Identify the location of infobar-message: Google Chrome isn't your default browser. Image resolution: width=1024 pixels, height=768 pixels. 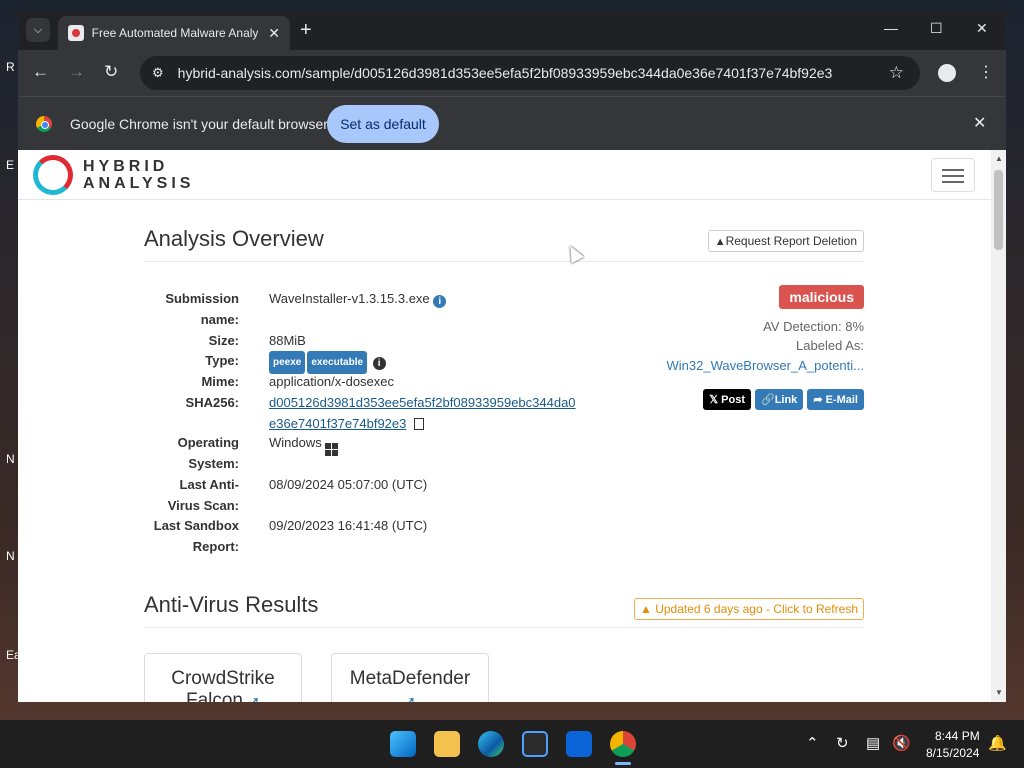
(199, 124).